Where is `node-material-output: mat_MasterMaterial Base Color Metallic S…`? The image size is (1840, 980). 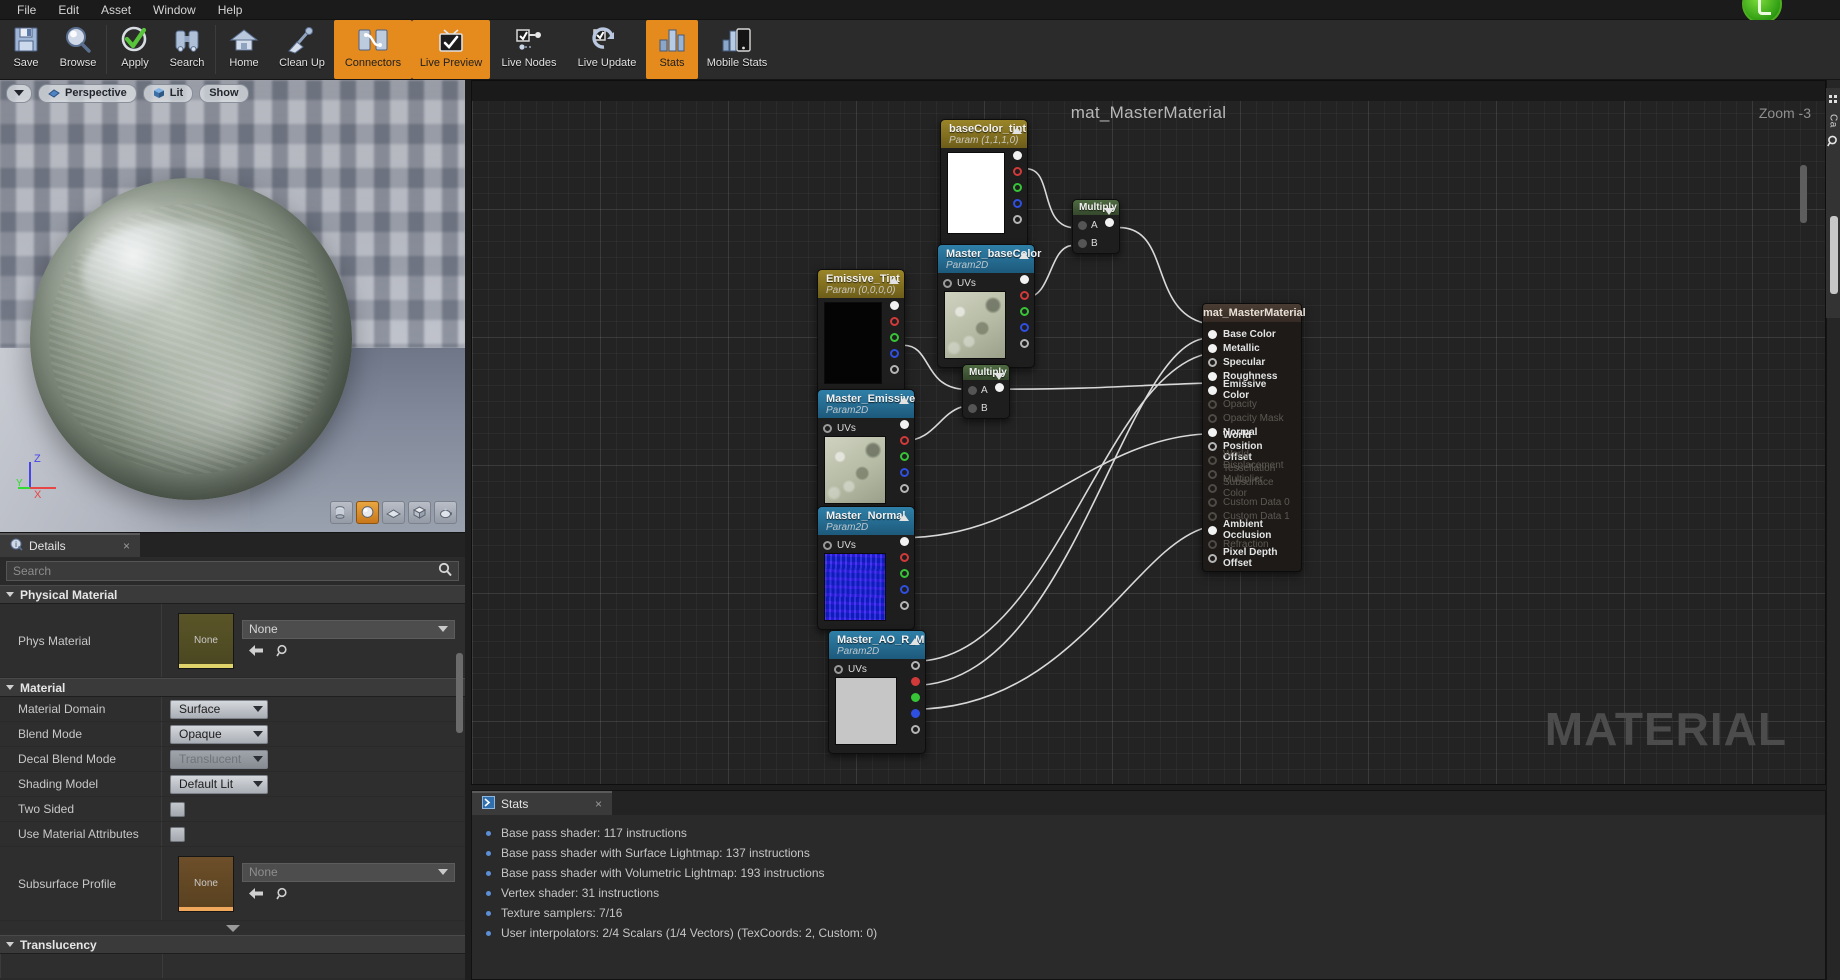 node-material-output: mat_MasterMaterial Base Color Metallic S… is located at coordinates (1254, 437).